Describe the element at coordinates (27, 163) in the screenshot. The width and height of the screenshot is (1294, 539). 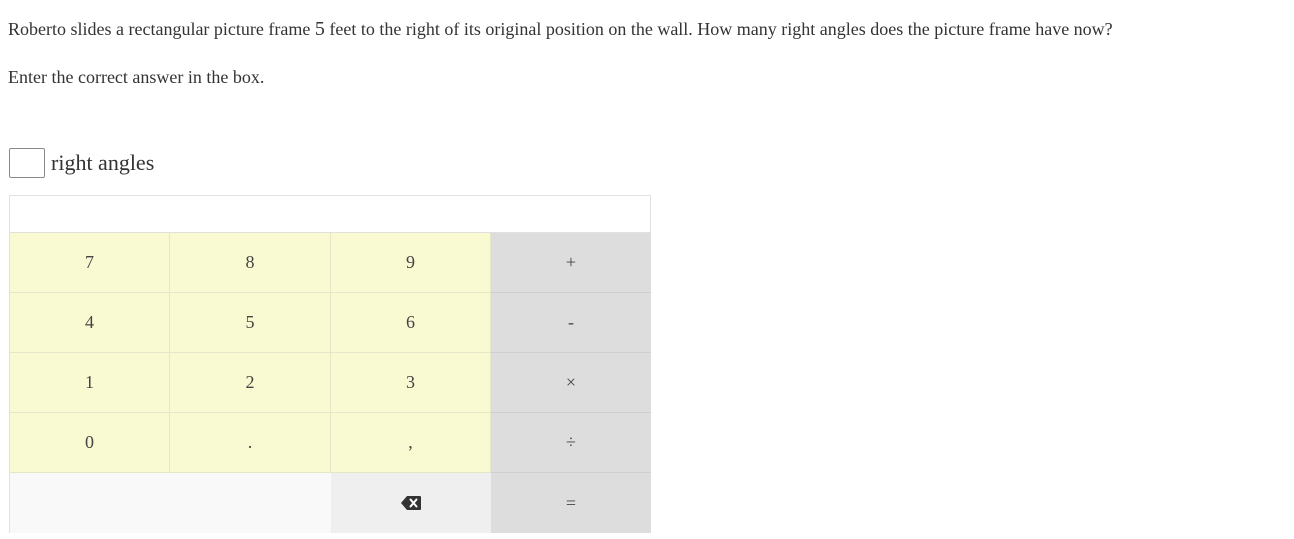
I see `answer-input` at that location.